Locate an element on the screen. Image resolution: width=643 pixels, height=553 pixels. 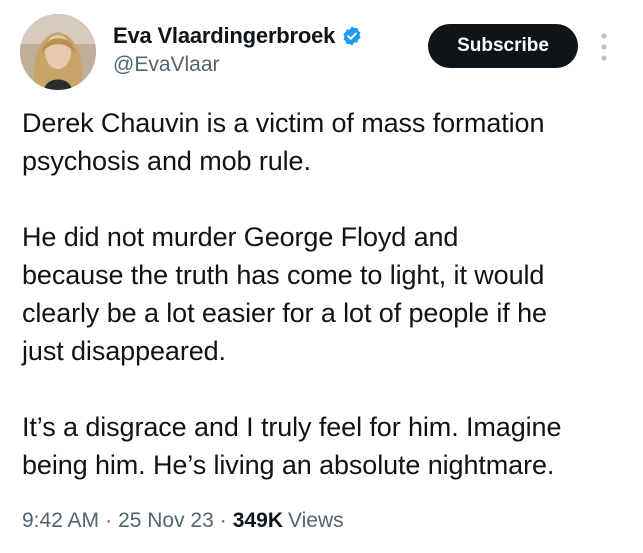
tweet-time: 9:42 AM is located at coordinates (60, 521).